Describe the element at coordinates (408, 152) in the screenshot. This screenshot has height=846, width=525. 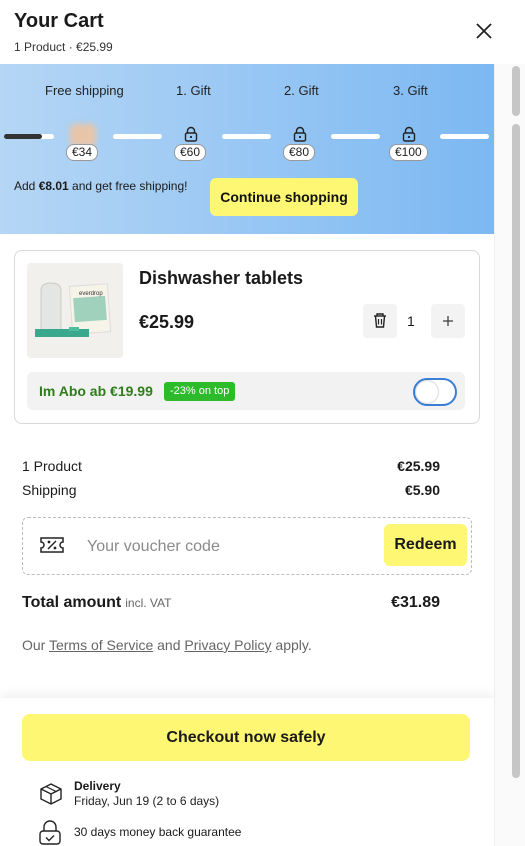
I see `milestone-price-gift-3: €100` at that location.